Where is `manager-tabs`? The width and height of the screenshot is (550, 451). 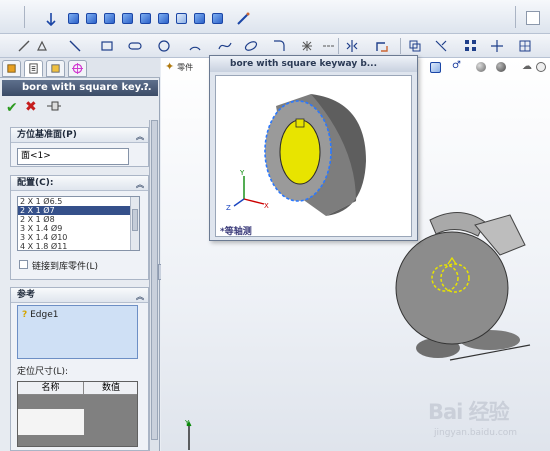
manager-tabs is located at coordinates (80, 68).